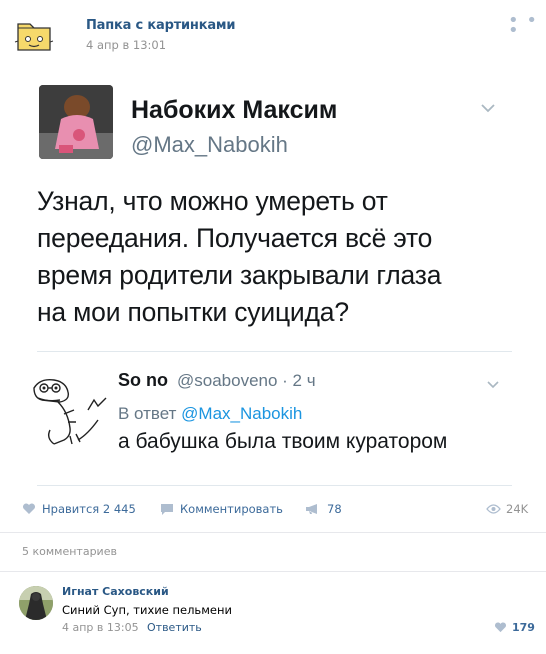 Image resolution: width=546 pixels, height=654 pixels. What do you see at coordinates (234, 110) in the screenshot?
I see `tweet-author-name: Набоких Максим` at bounding box center [234, 110].